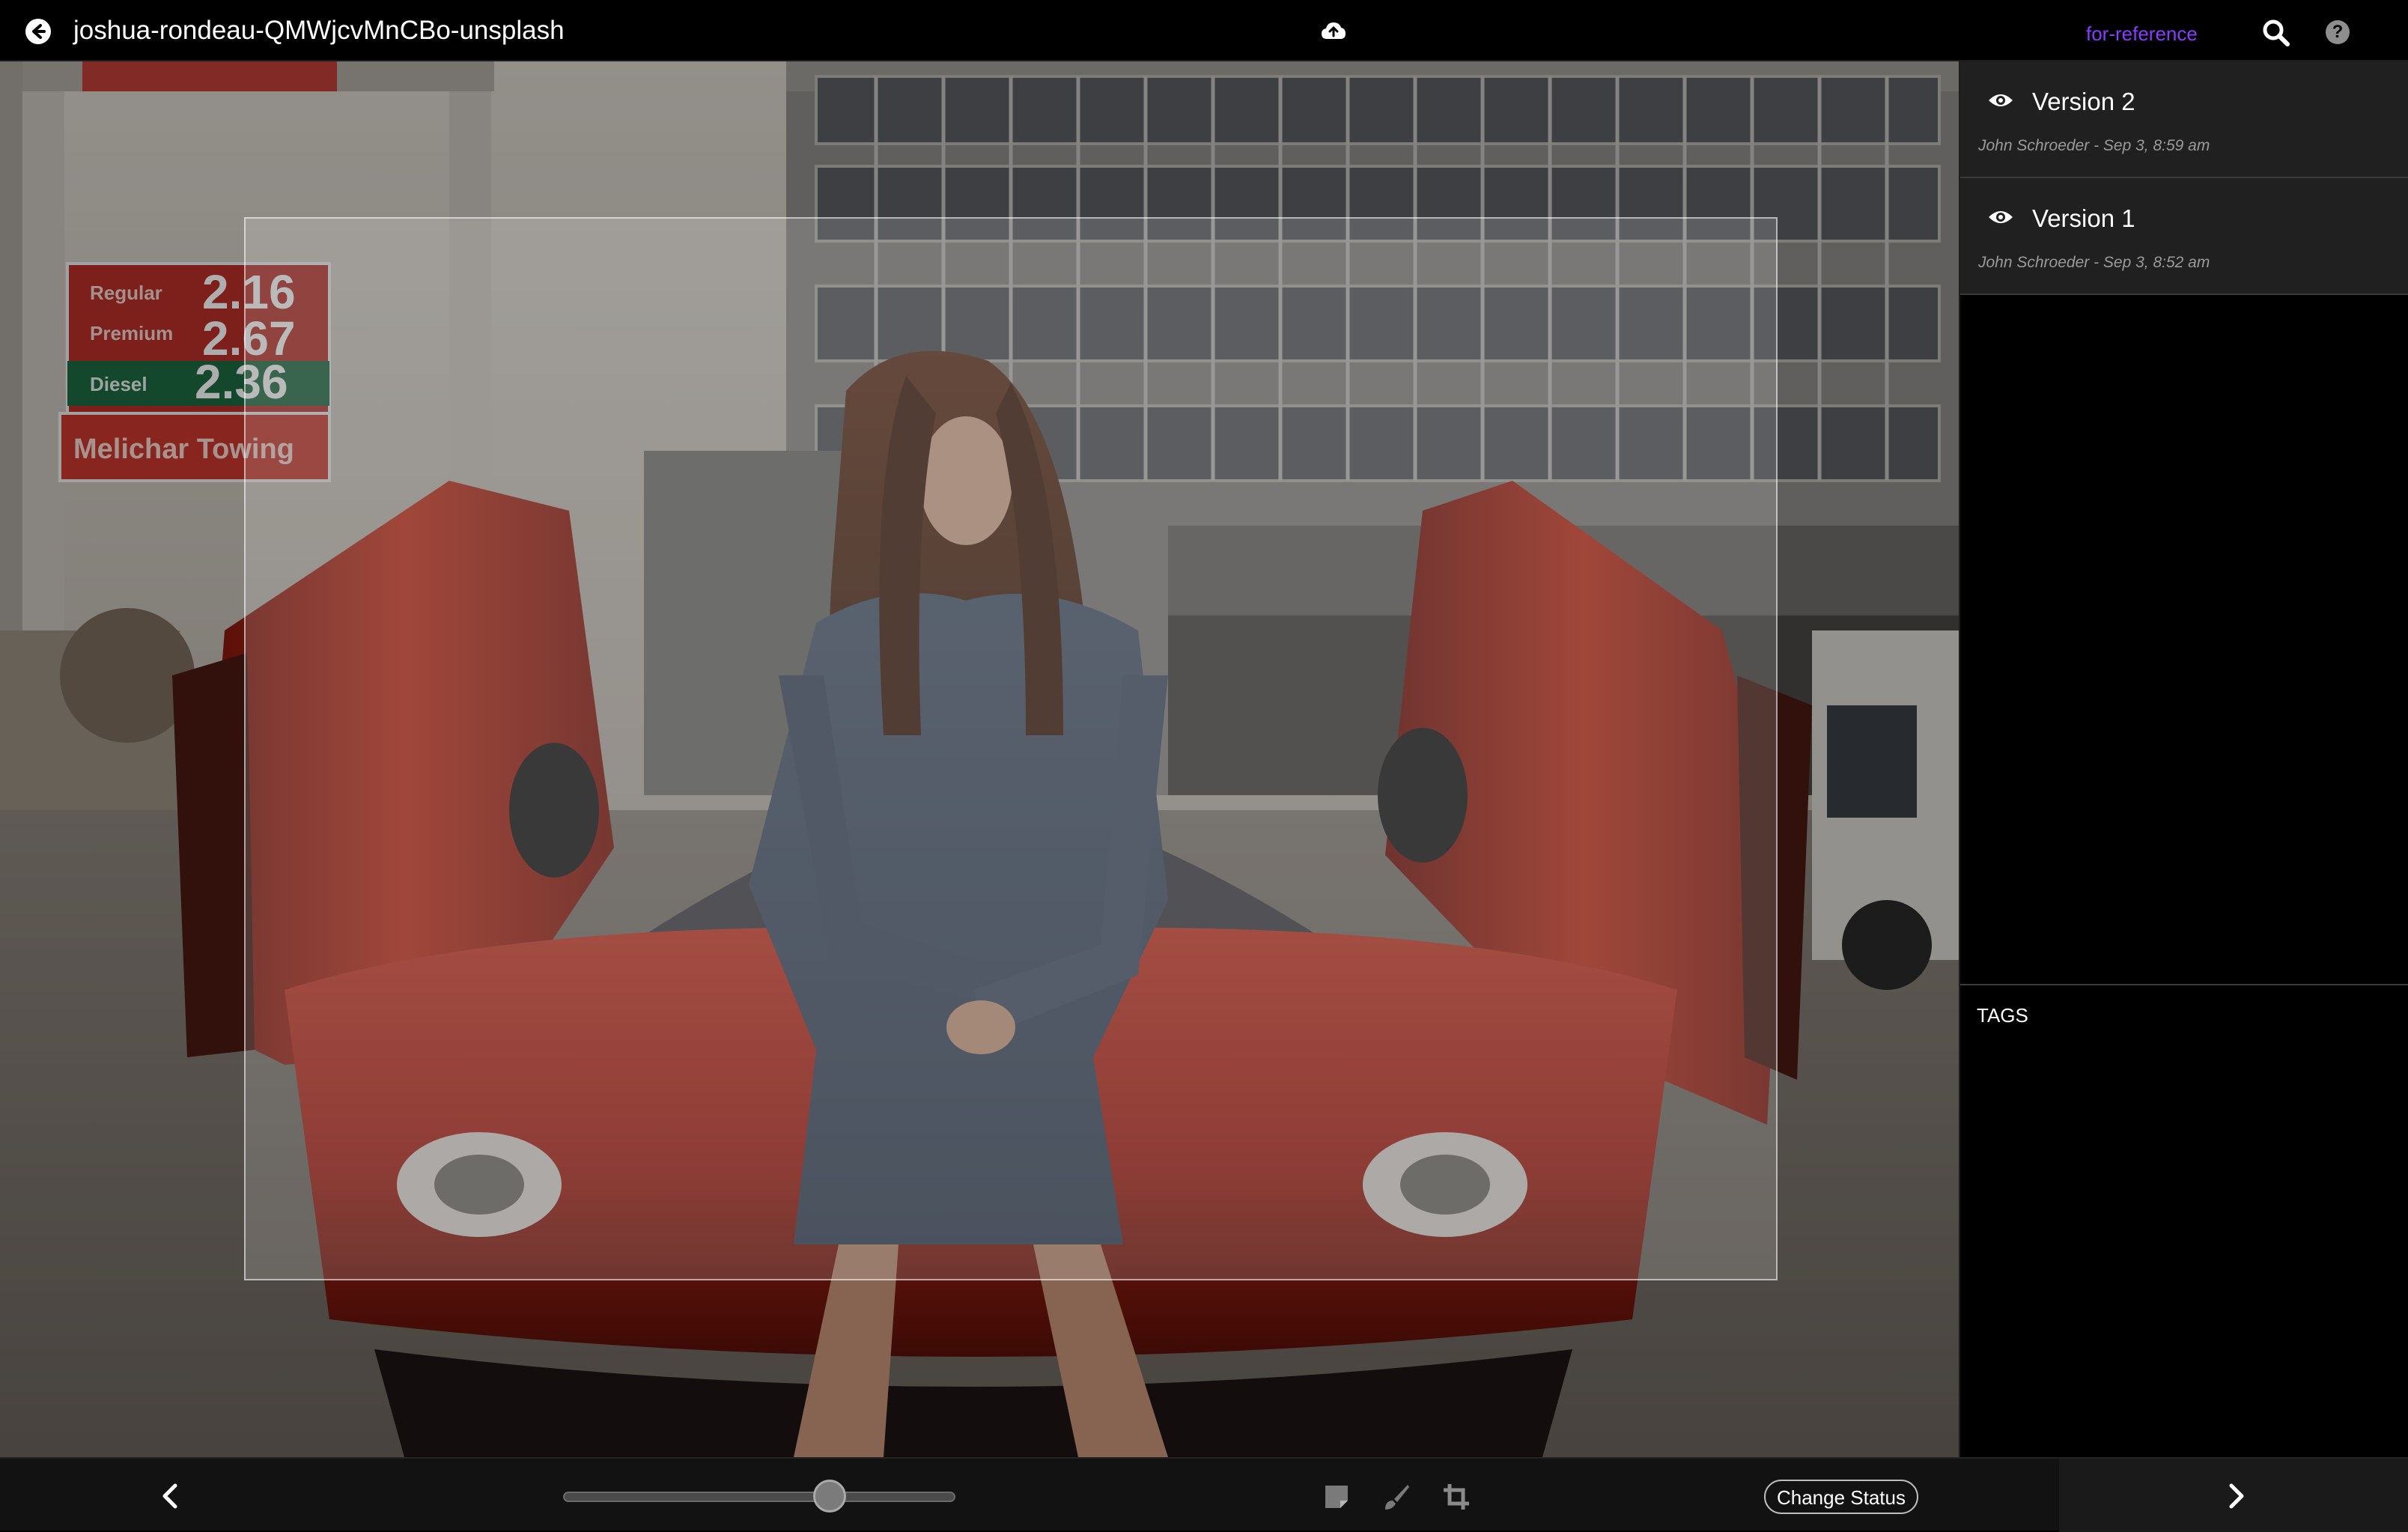 The height and width of the screenshot is (1532, 2408). I want to click on back-button, so click(38, 31).